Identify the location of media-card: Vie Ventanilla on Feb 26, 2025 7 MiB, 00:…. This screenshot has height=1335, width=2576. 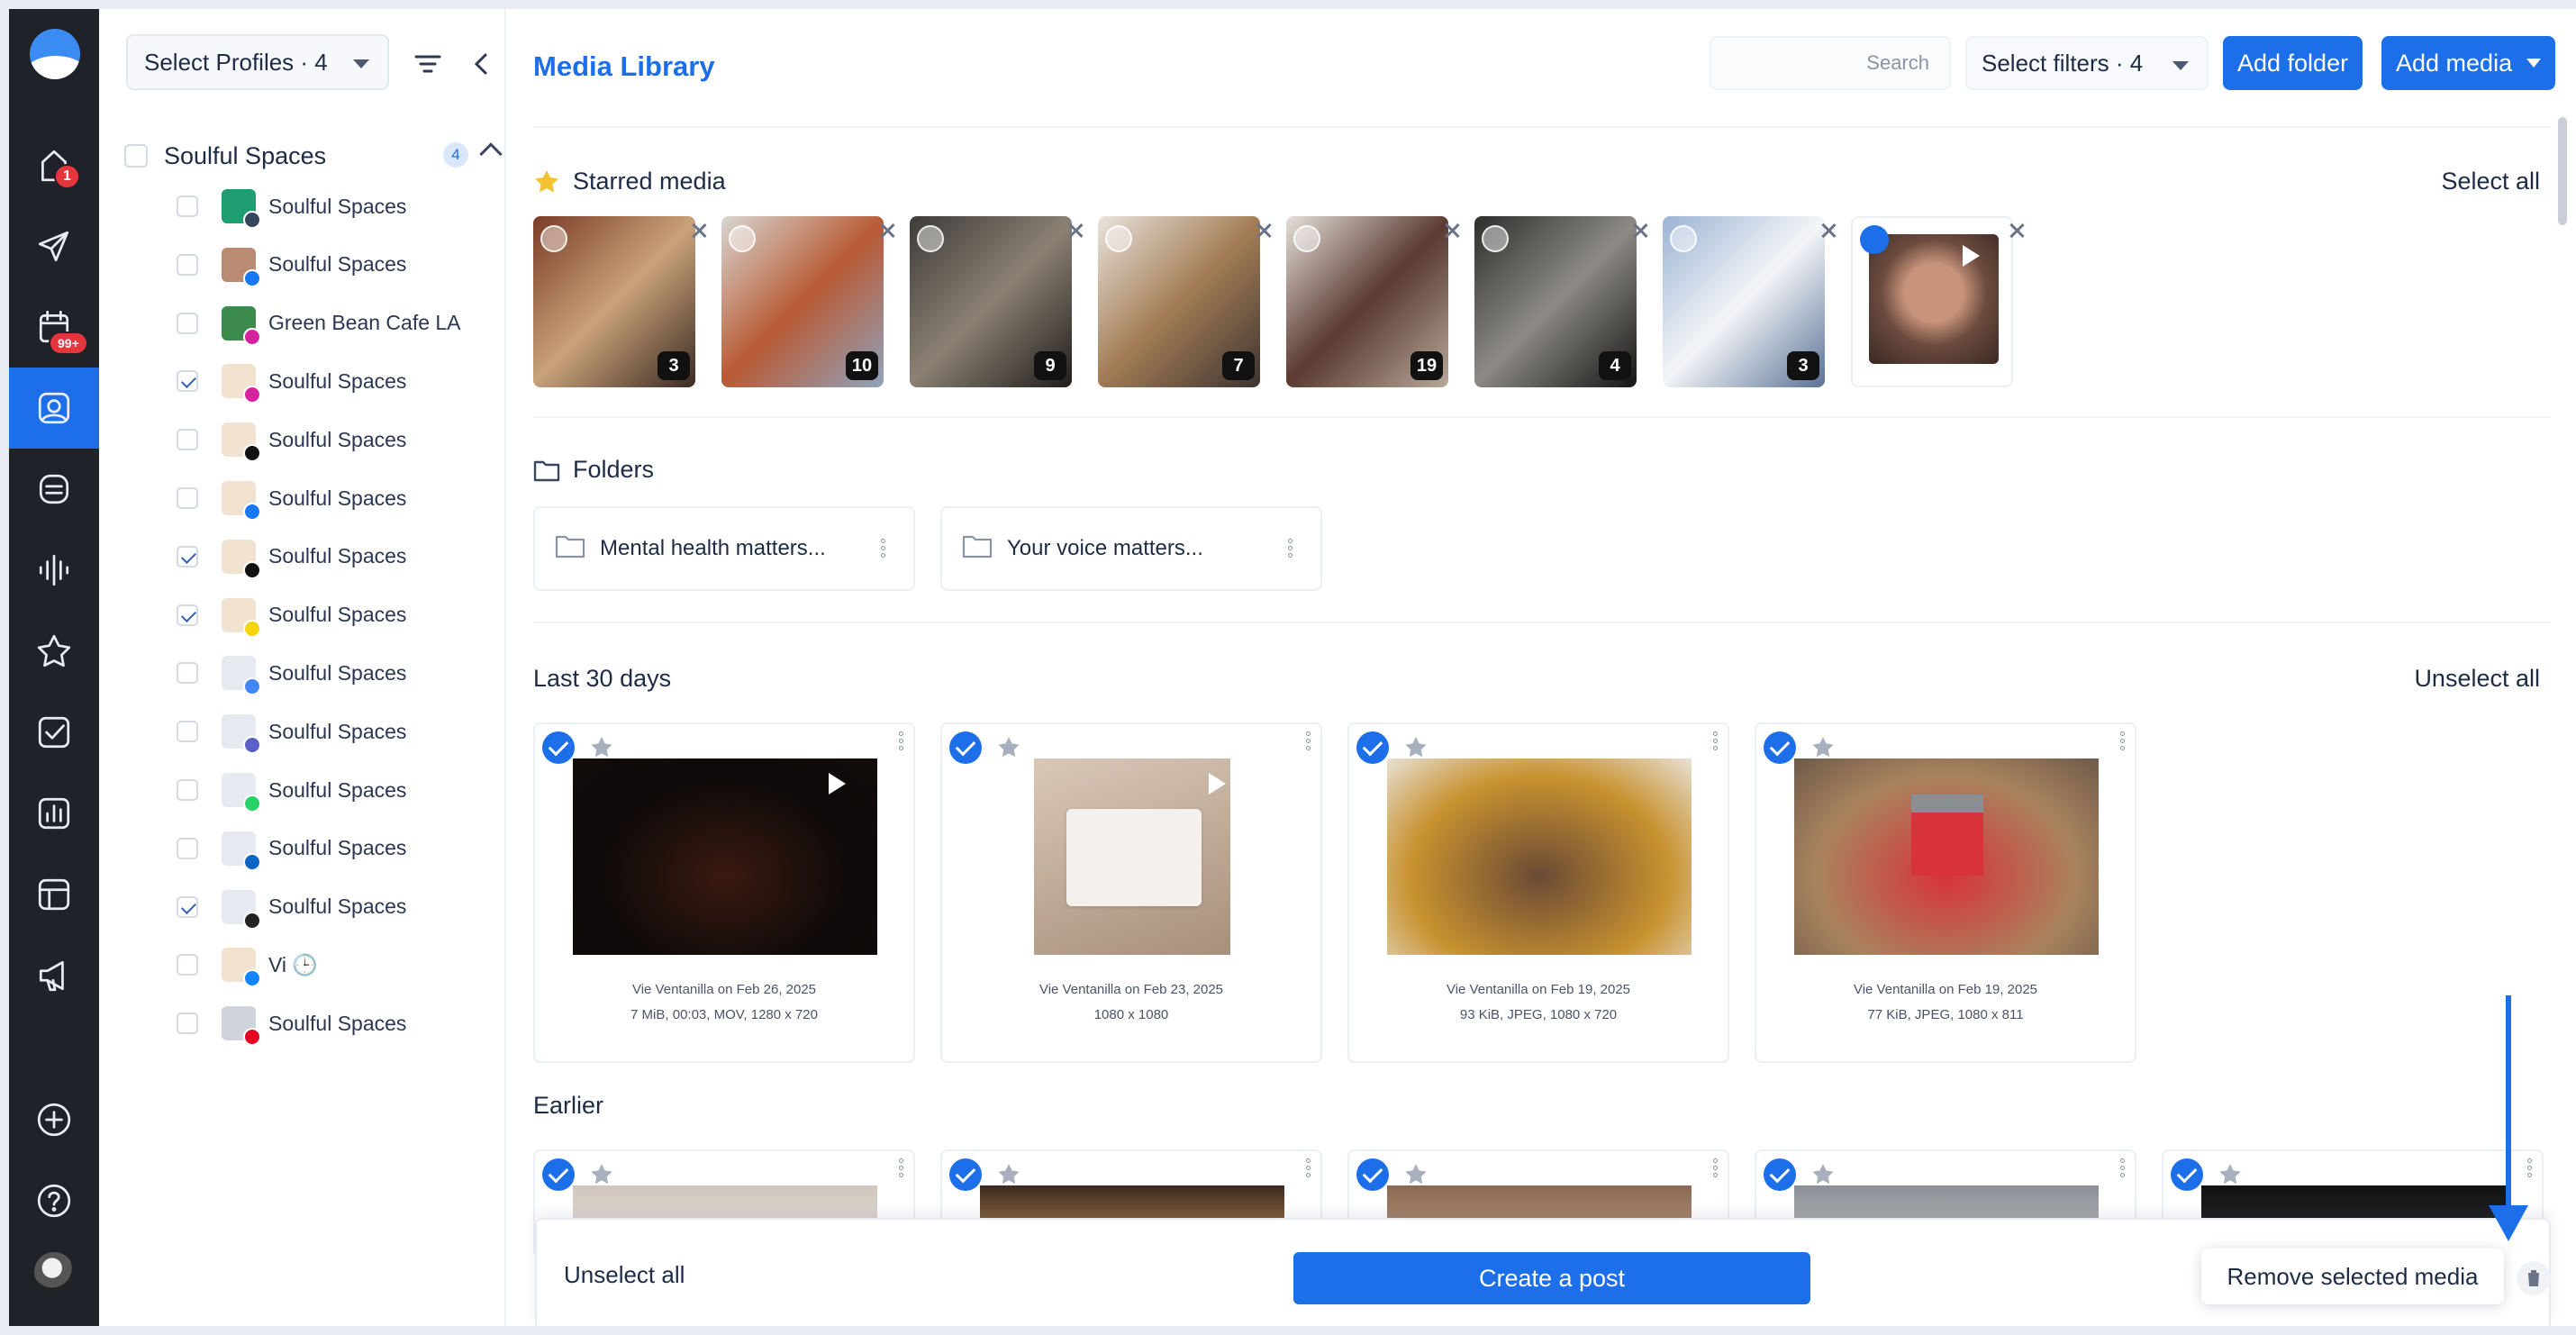
(724, 892).